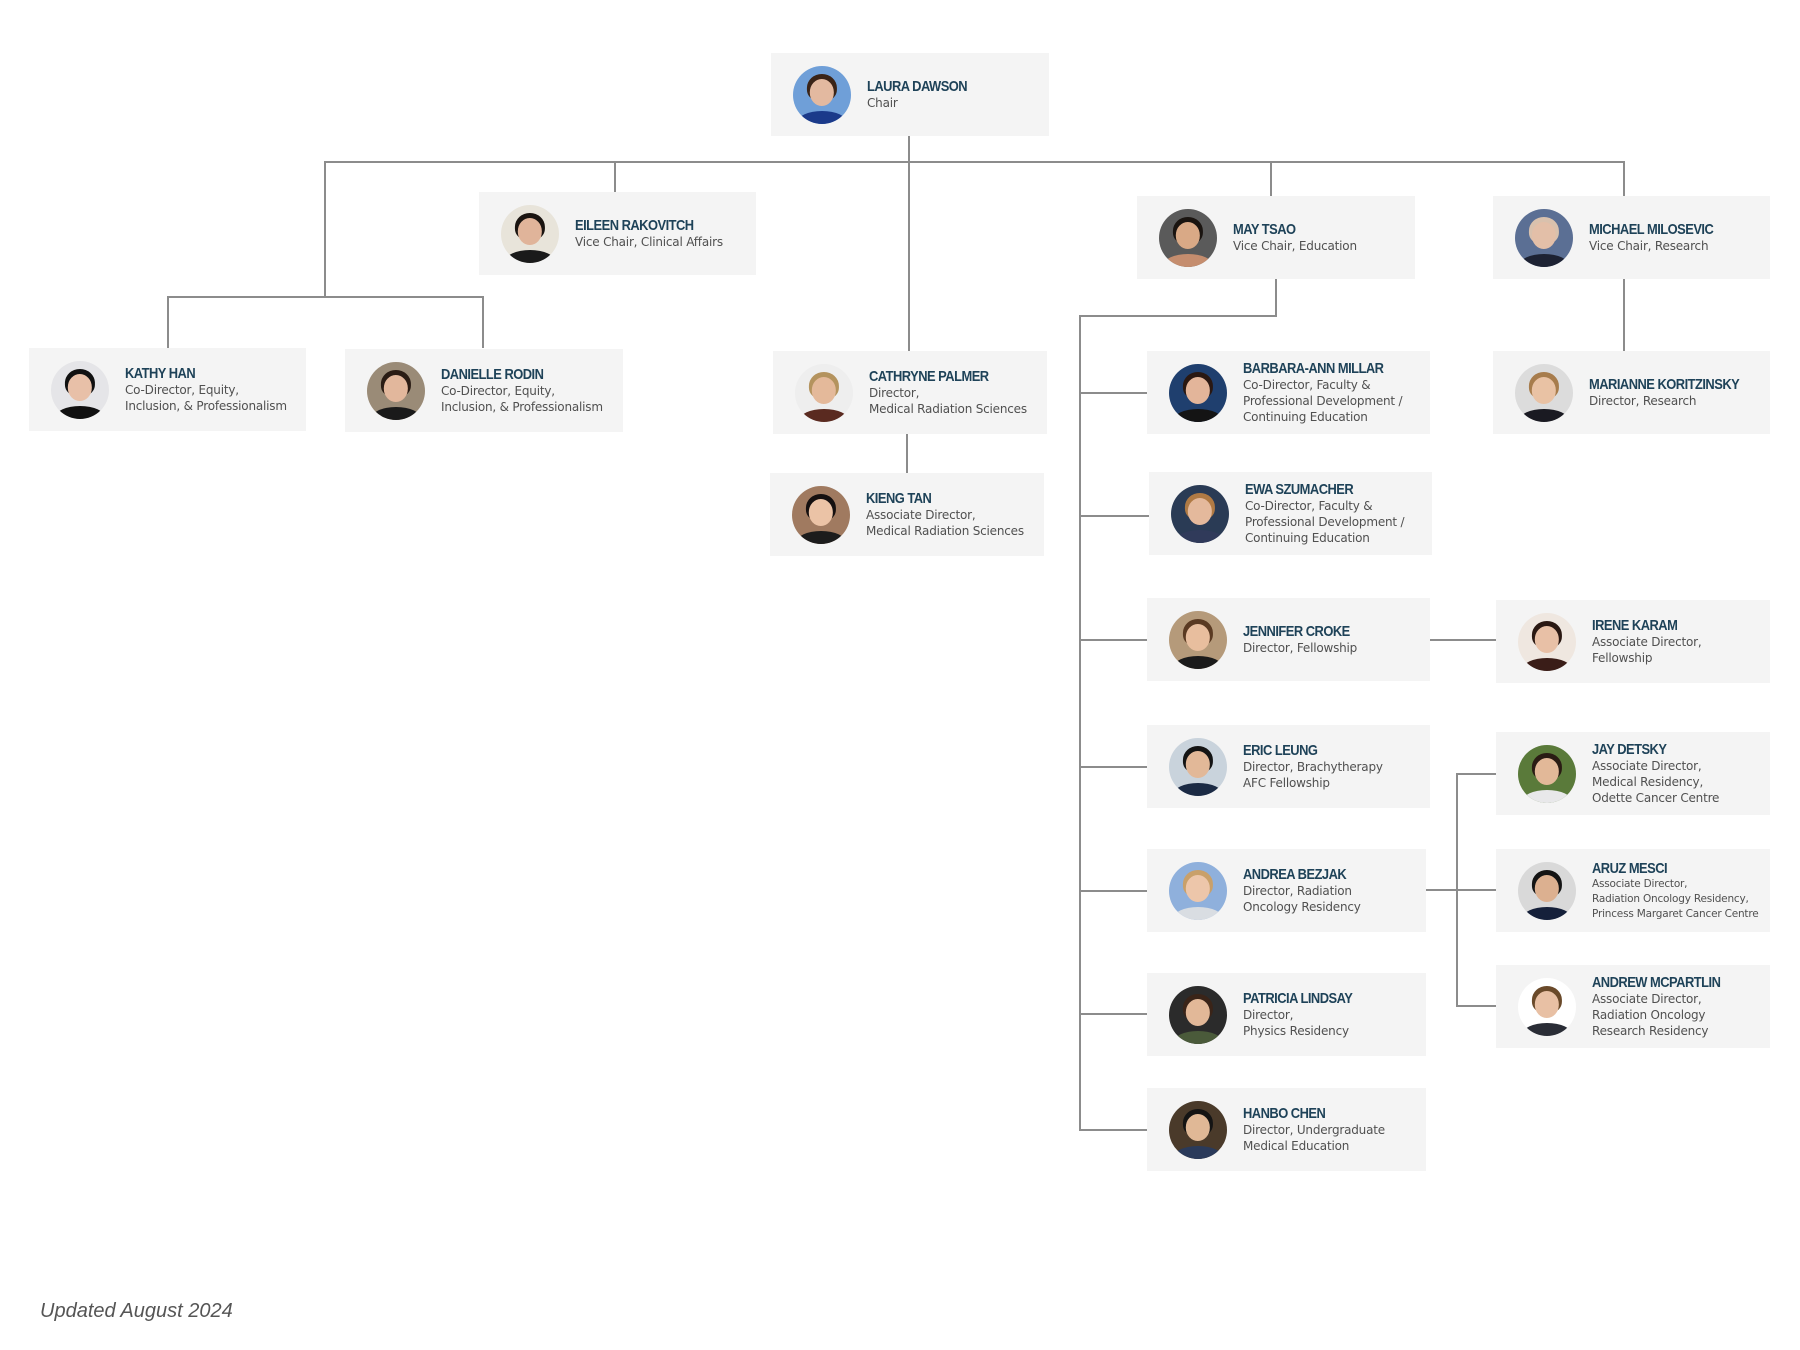  What do you see at coordinates (1271, 178) in the screenshot?
I see `connector-may` at bounding box center [1271, 178].